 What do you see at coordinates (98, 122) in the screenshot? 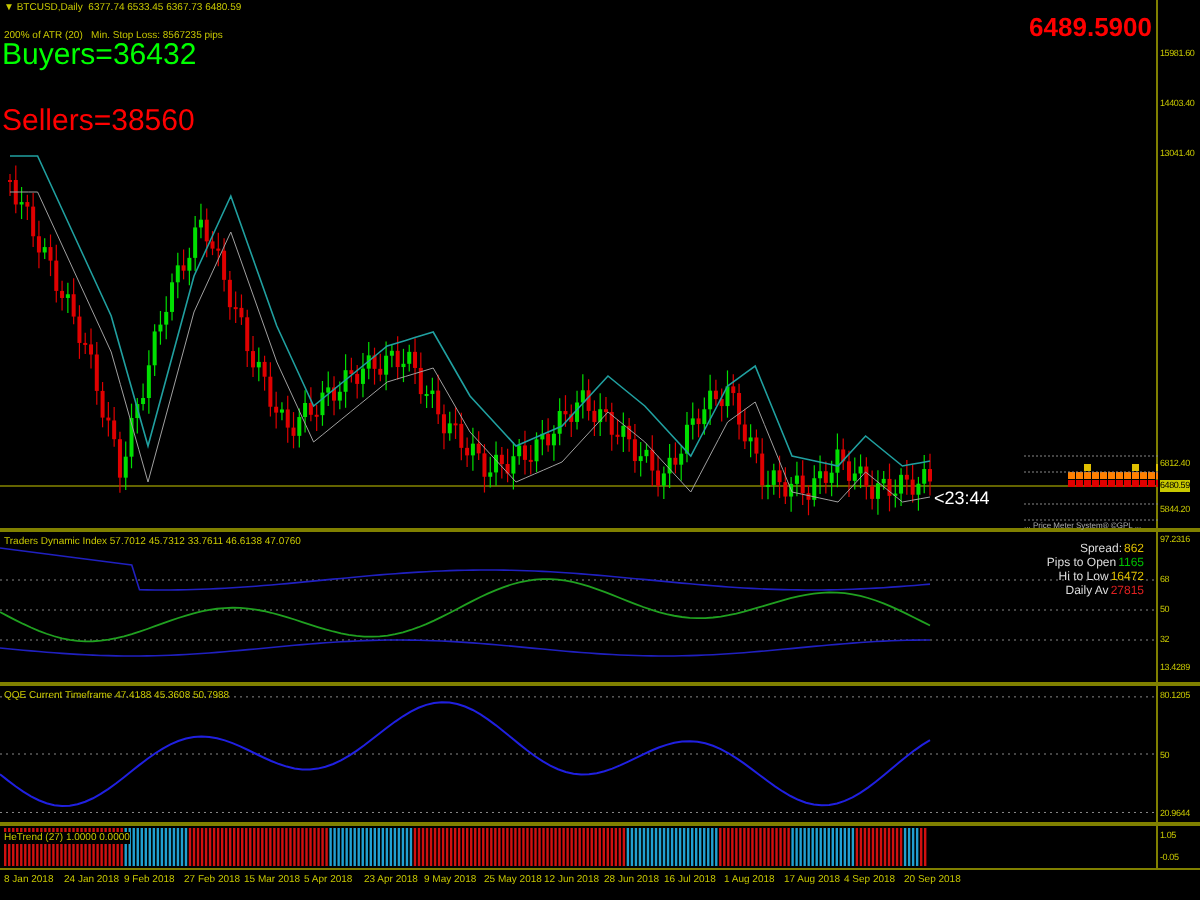
I see `sellers-count: Sellers=38560` at bounding box center [98, 122].